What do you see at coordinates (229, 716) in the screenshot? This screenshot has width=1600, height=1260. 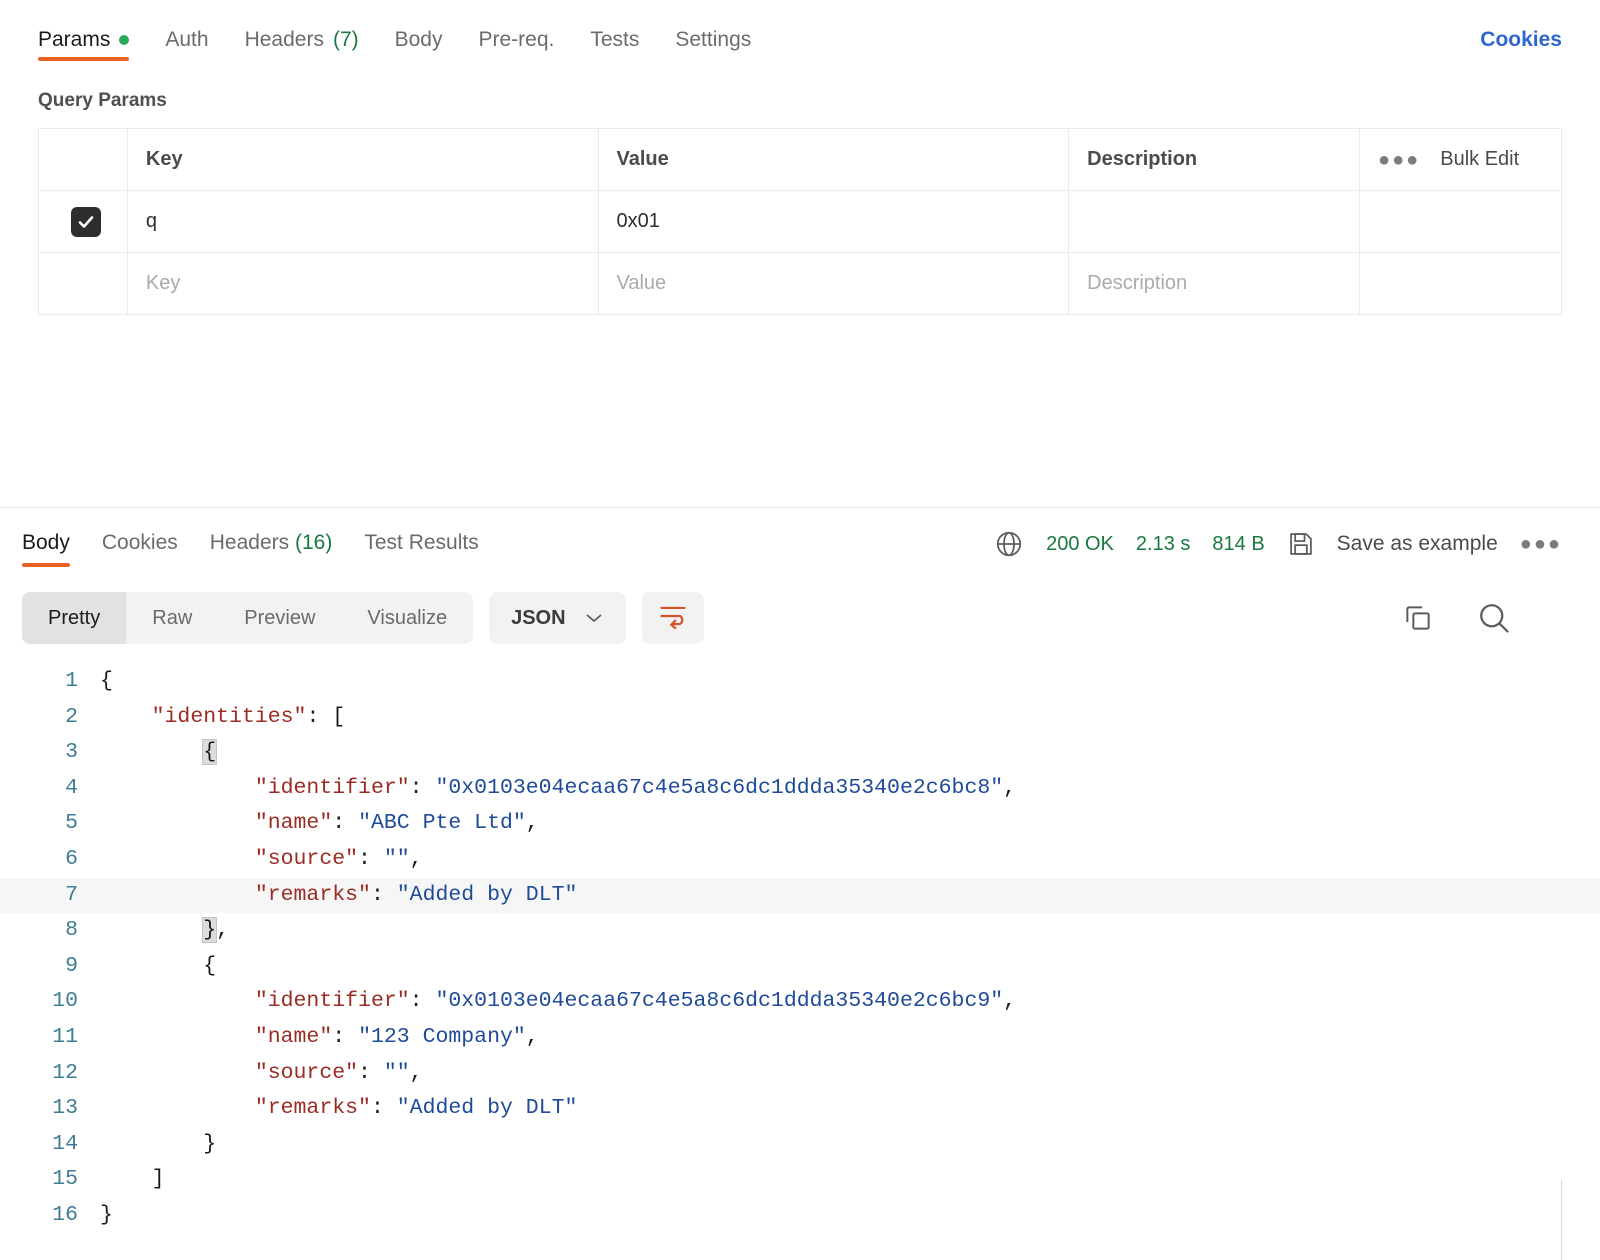 I see `json-key: "identities"` at bounding box center [229, 716].